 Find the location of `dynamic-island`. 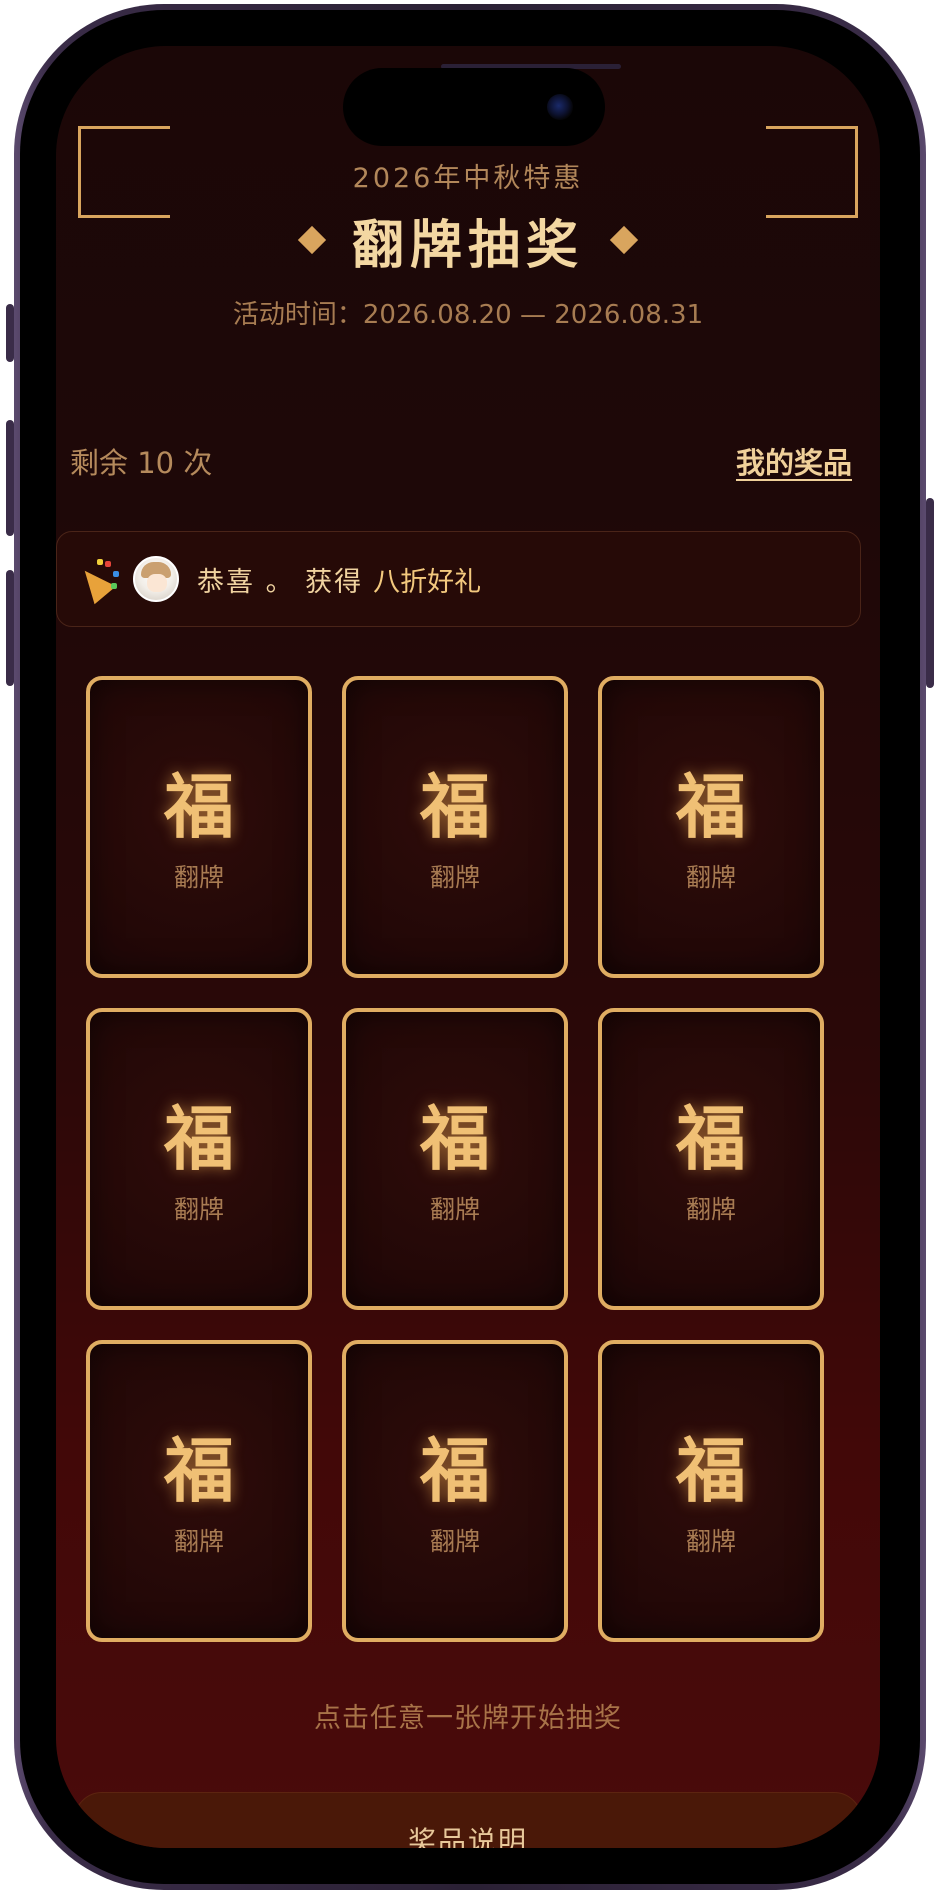

dynamic-island is located at coordinates (474, 107).